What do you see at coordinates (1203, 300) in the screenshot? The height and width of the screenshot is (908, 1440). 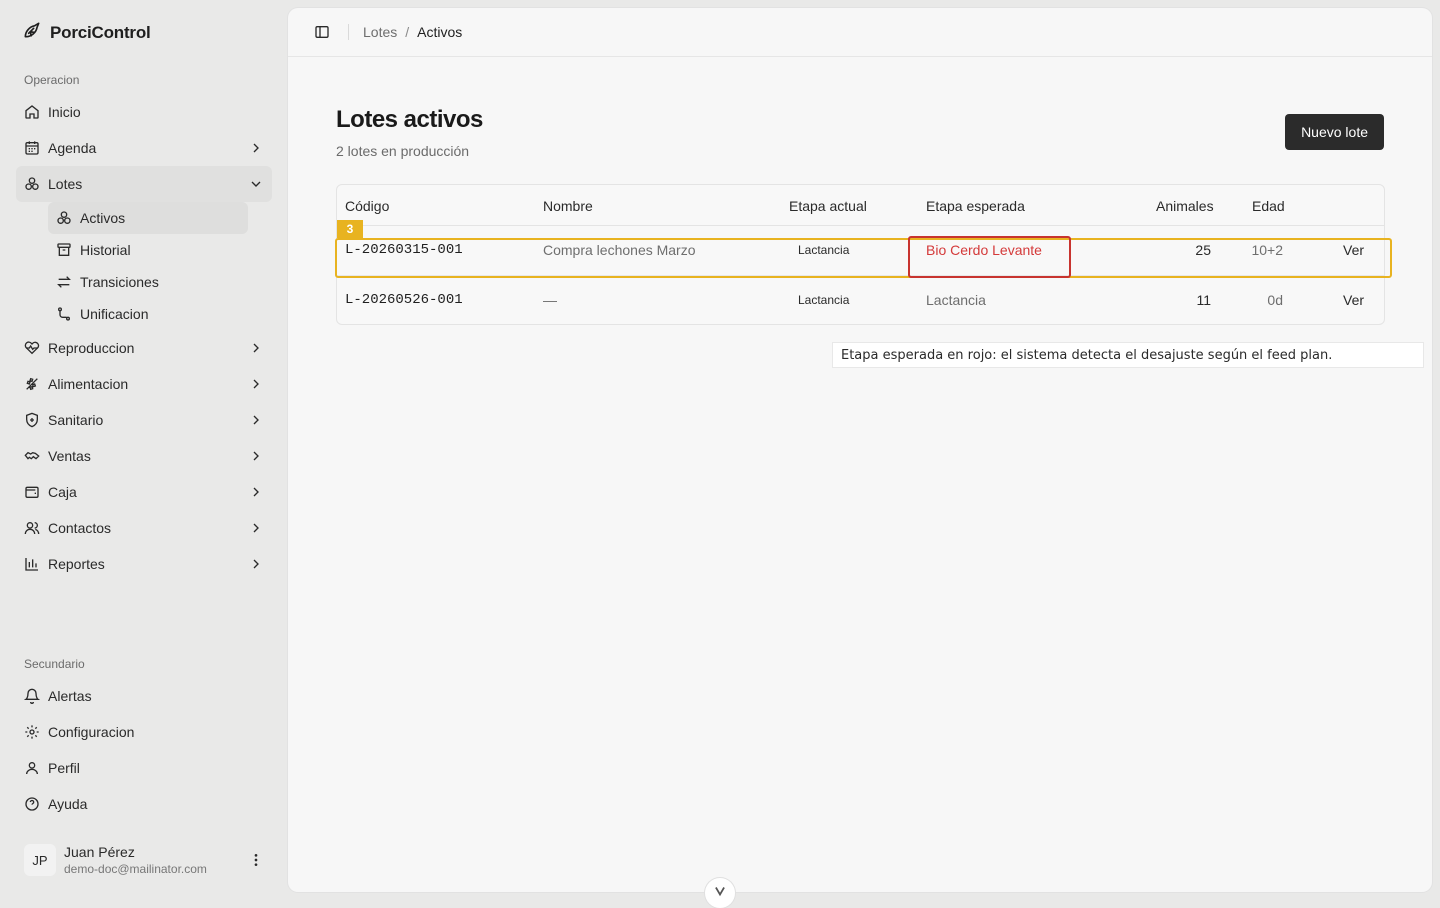 I see `cell-animales: 11` at bounding box center [1203, 300].